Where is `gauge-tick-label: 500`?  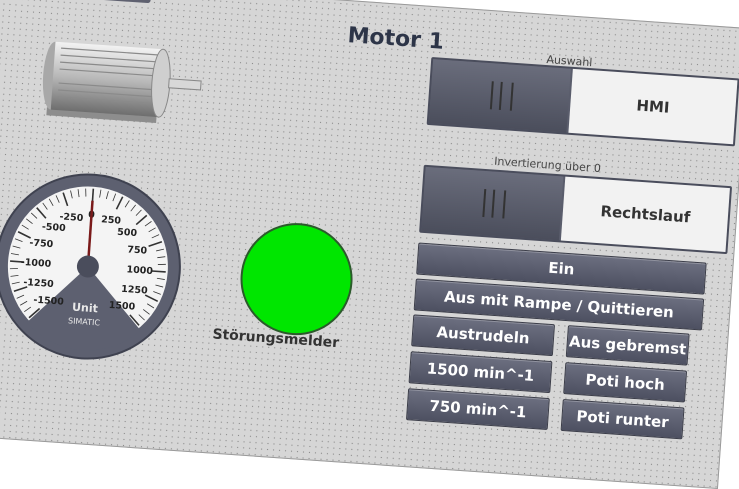
gauge-tick-label: 500 is located at coordinates (127, 233).